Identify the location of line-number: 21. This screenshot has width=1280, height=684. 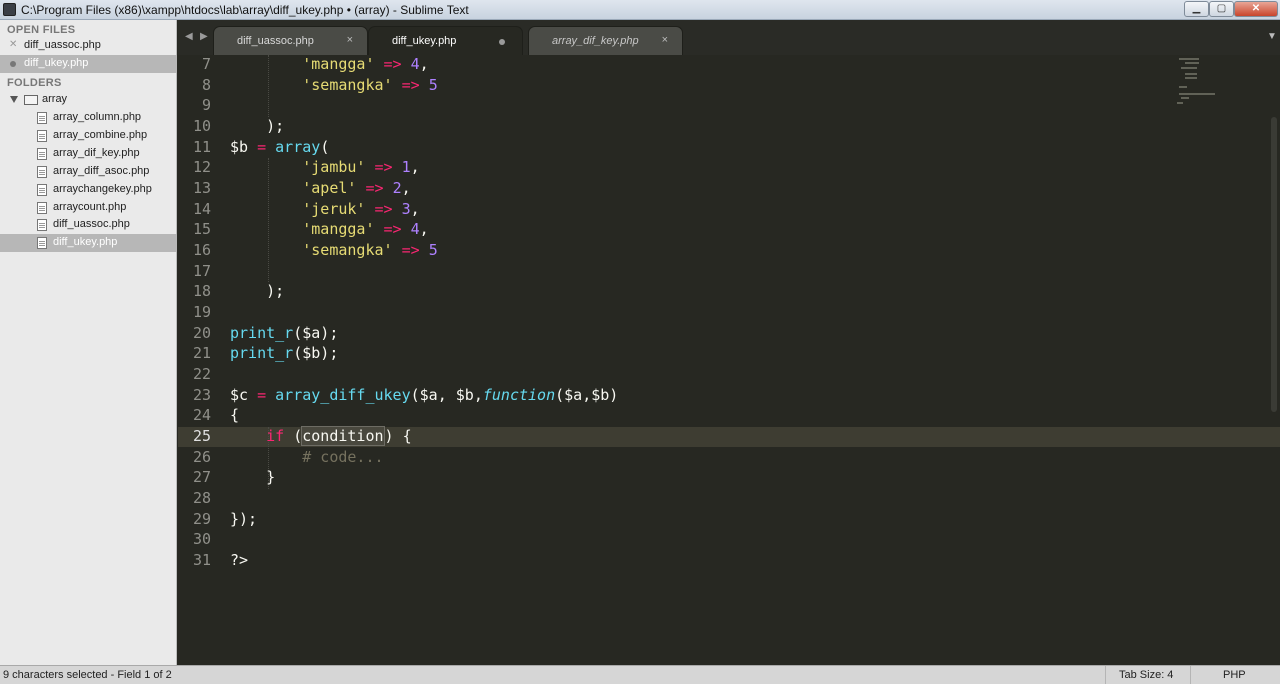
(201, 353).